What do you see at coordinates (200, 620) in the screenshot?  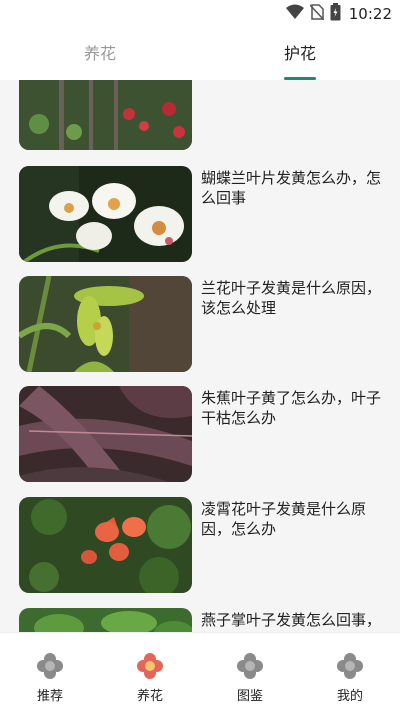 I see `article-item: 燕子掌叶子发黄怎么回事，怎么办` at bounding box center [200, 620].